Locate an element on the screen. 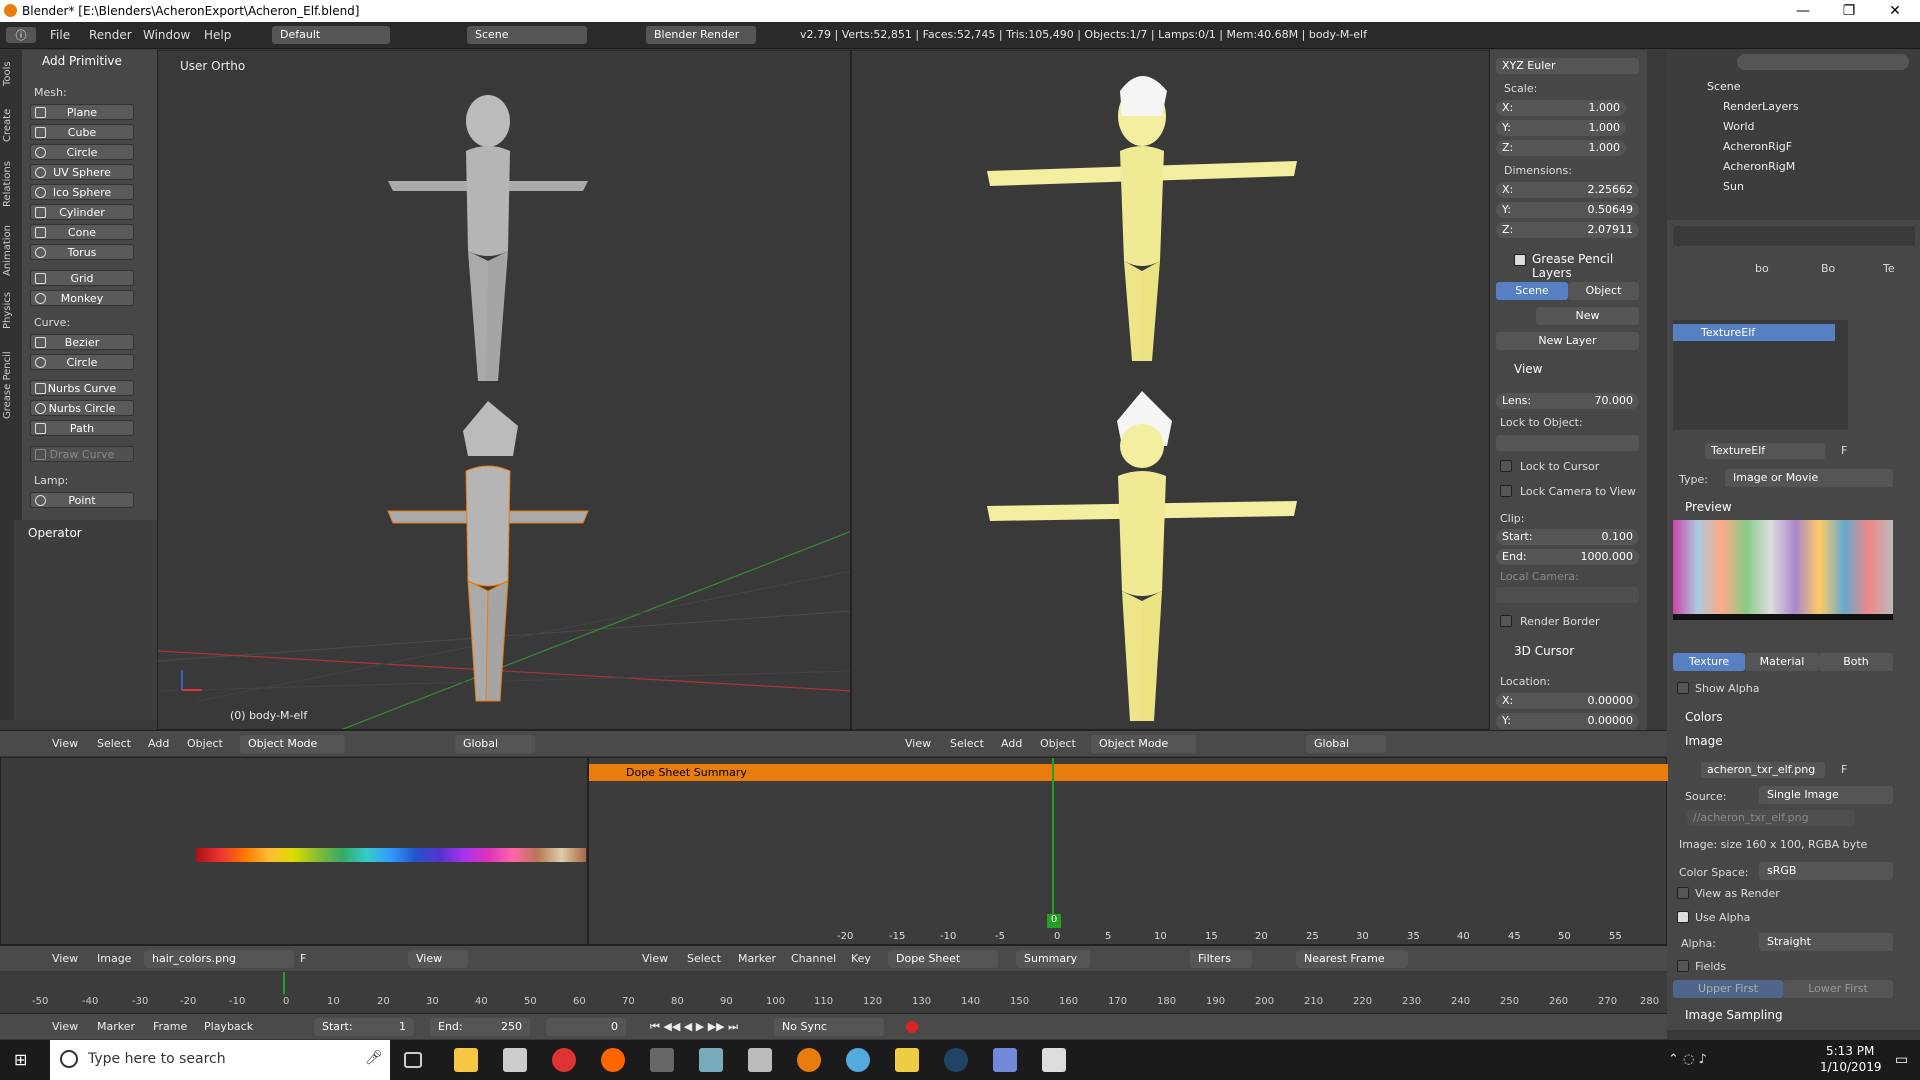 The height and width of the screenshot is (1080, 1920). tab-create: Create is located at coordinates (11, 125).